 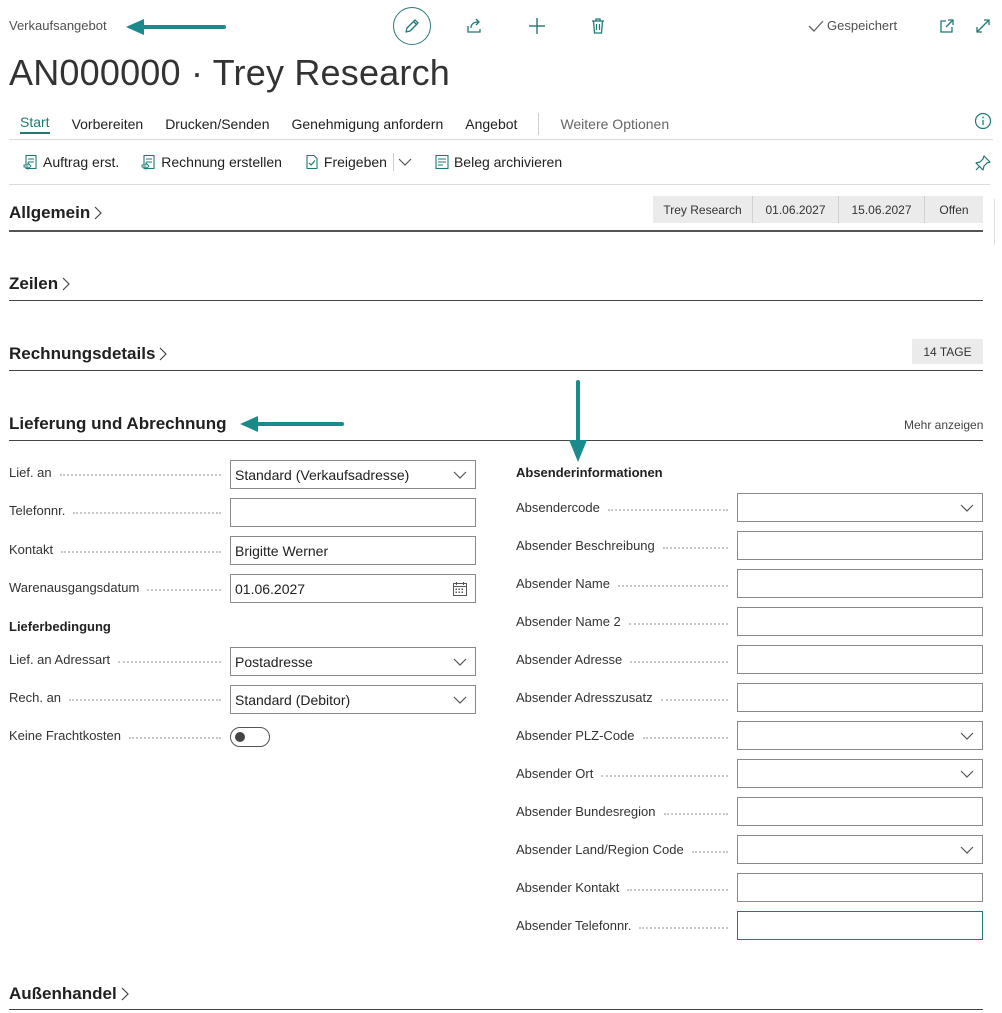 What do you see at coordinates (622, 925) in the screenshot?
I see `field-label-absender-11: Absender Telefonnr.` at bounding box center [622, 925].